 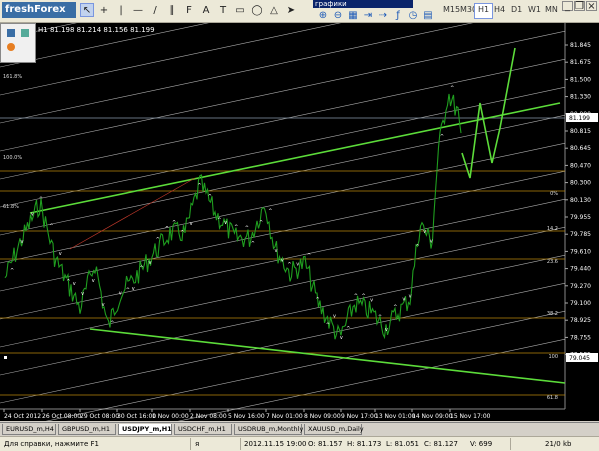 I want to click on navigator-icons, so click(x=18, y=40).